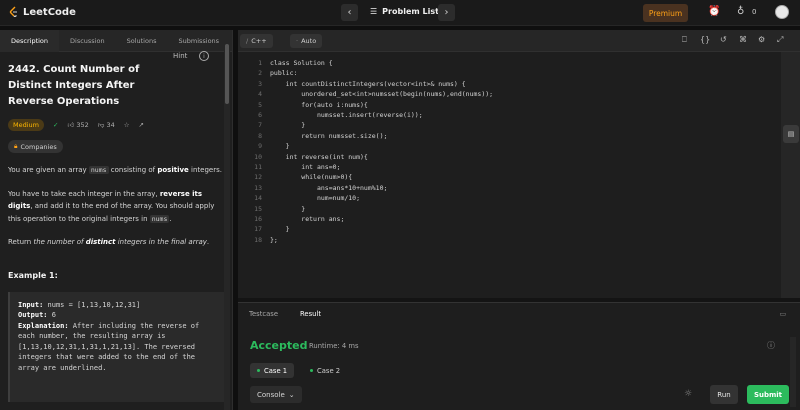 The height and width of the screenshot is (410, 800). Describe the element at coordinates (325, 370) in the screenshot. I see `case-2-button: Case 2` at that location.